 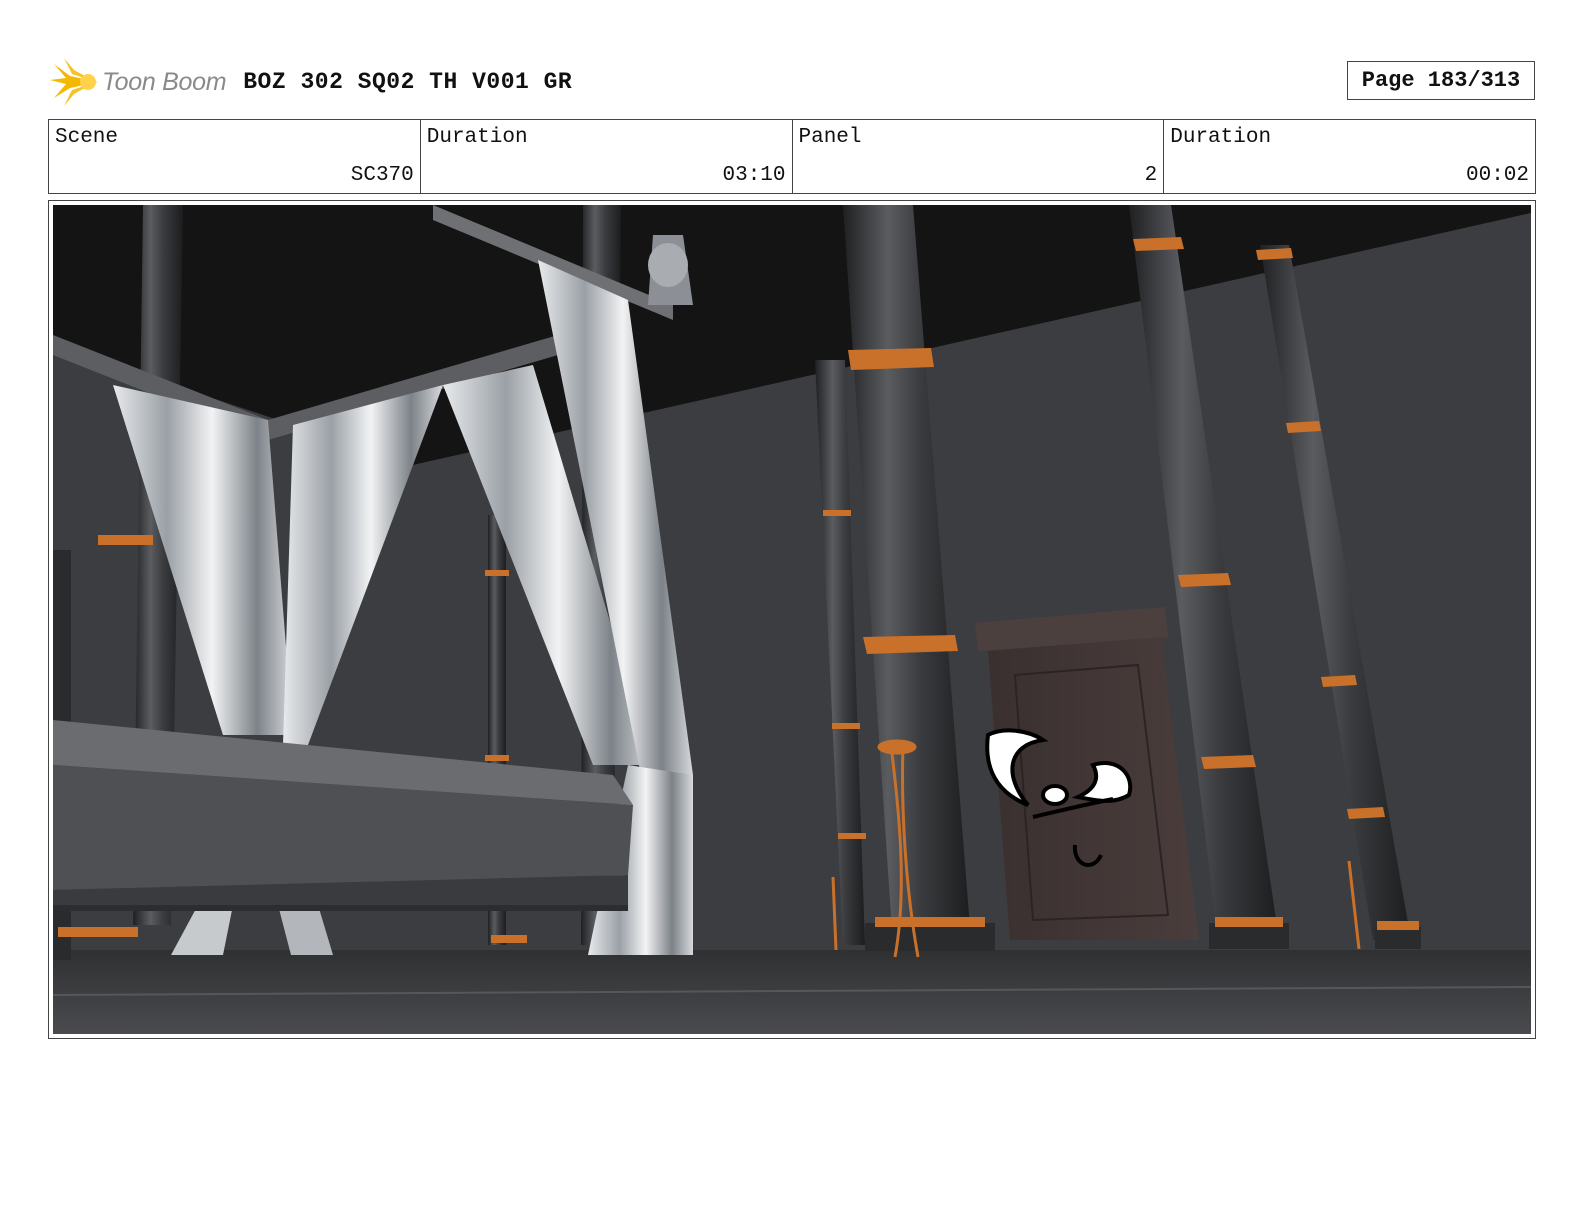 I want to click on document-title: BOZ 302 SQ02 TH V001 GR, so click(x=408, y=82).